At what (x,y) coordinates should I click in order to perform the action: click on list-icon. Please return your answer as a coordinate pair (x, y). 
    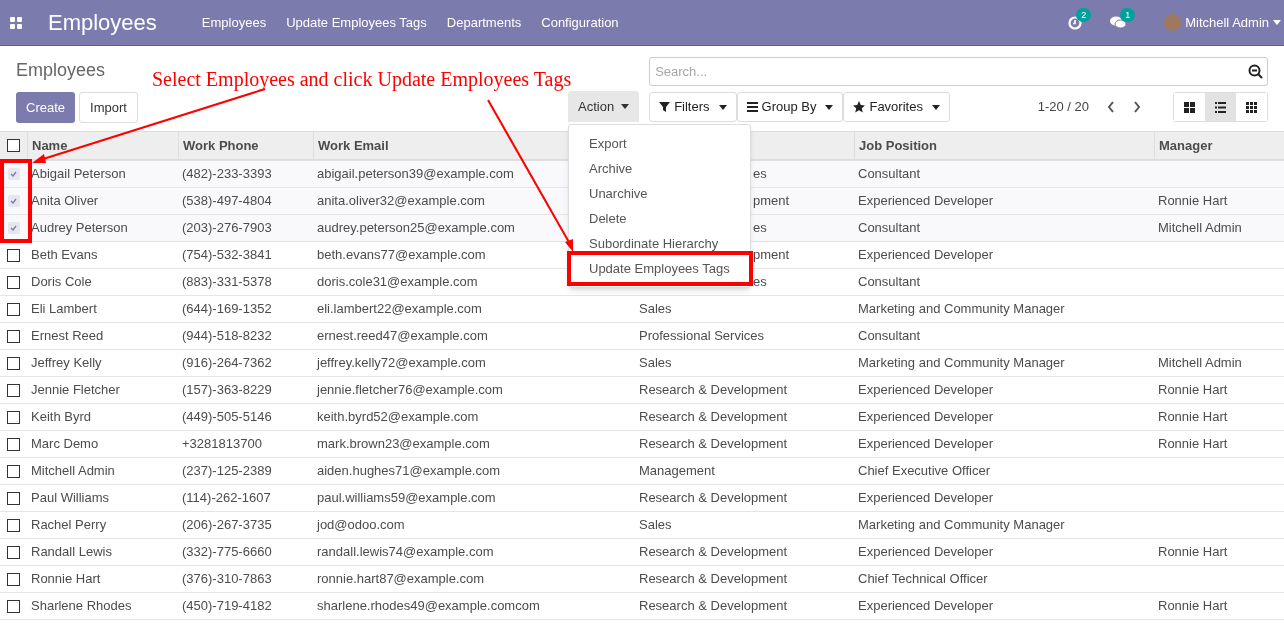
    Looking at the image, I should click on (752, 107).